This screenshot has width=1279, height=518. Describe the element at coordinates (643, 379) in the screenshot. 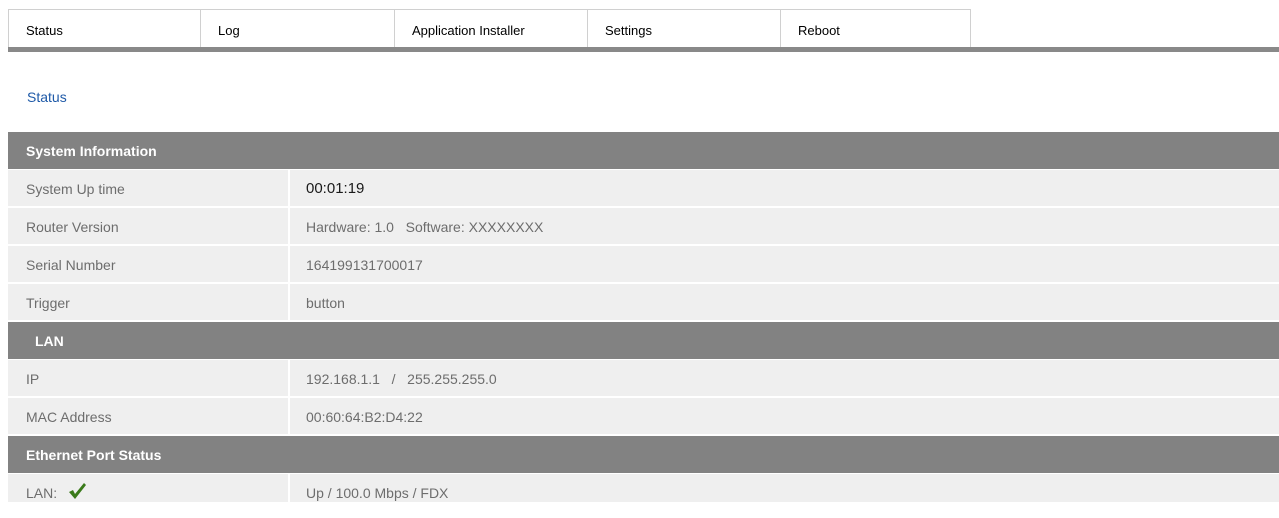

I see `table-row: IP 192.168.1.1 / 255.255.255.0` at that location.